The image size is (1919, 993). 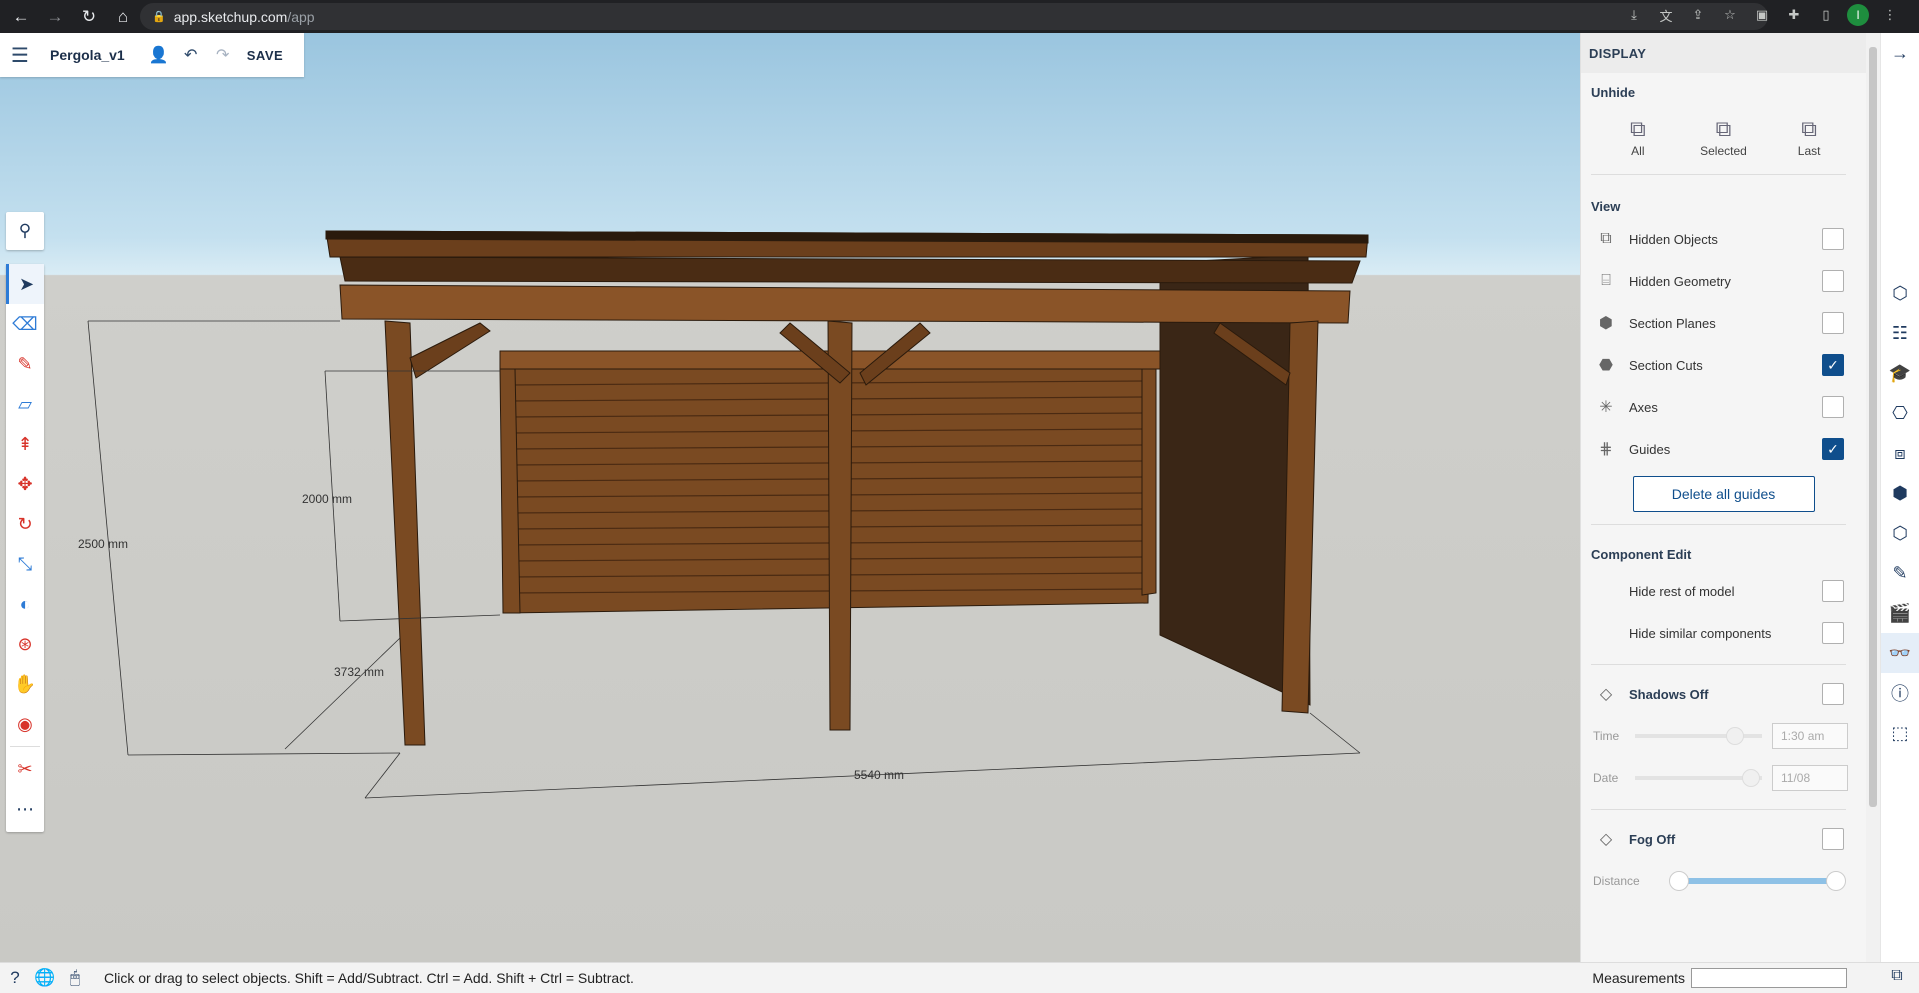 I want to click on measurements-input, so click(x=1769, y=978).